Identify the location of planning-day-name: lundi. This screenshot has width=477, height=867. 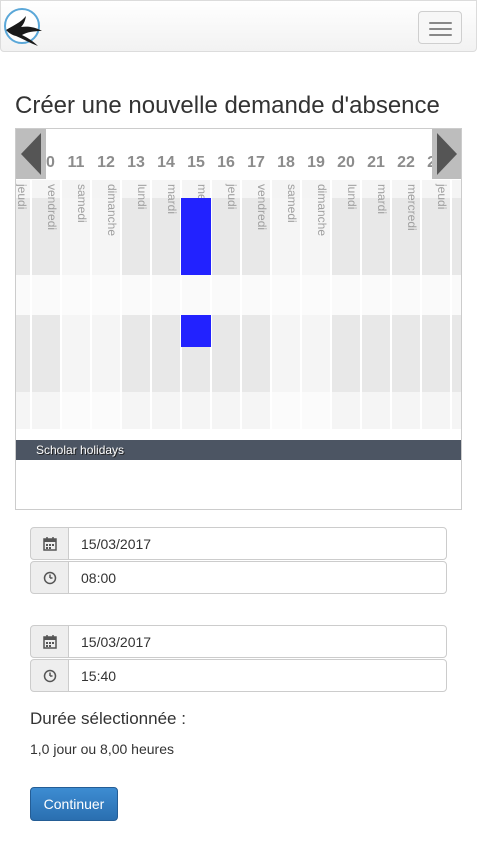
(352, 197).